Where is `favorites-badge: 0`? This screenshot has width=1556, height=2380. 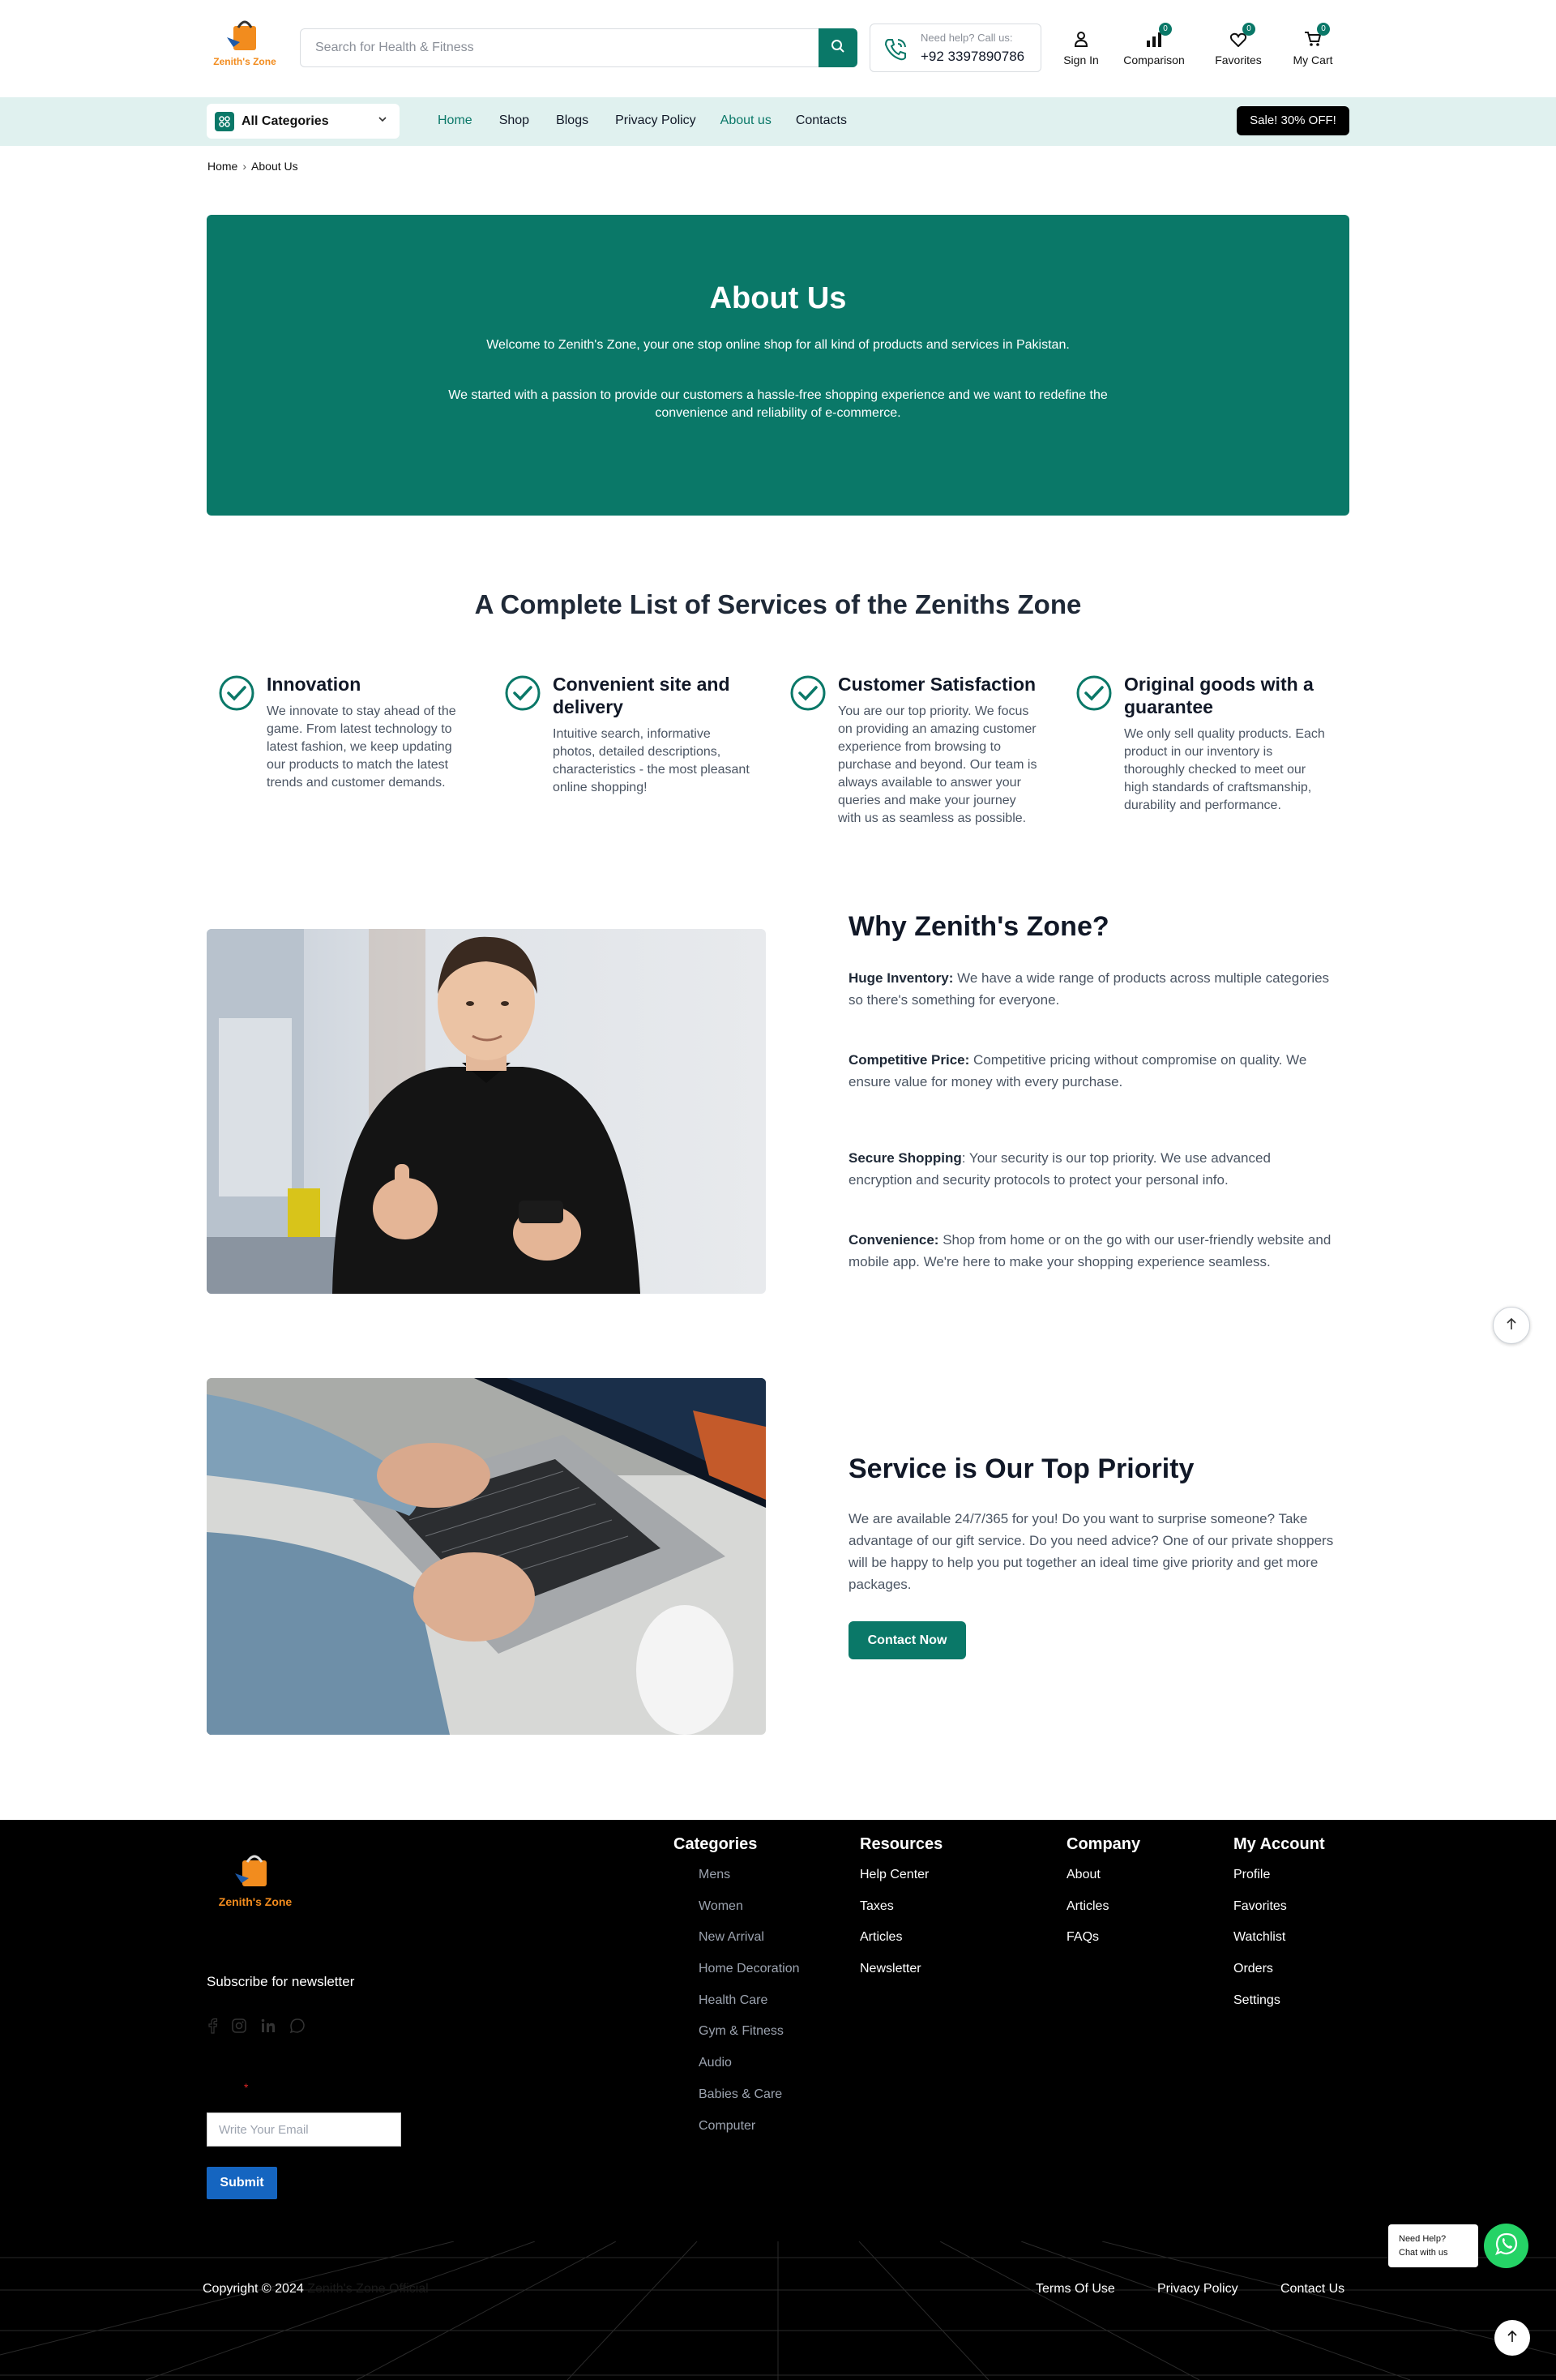
favorites-badge: 0 is located at coordinates (1248, 30).